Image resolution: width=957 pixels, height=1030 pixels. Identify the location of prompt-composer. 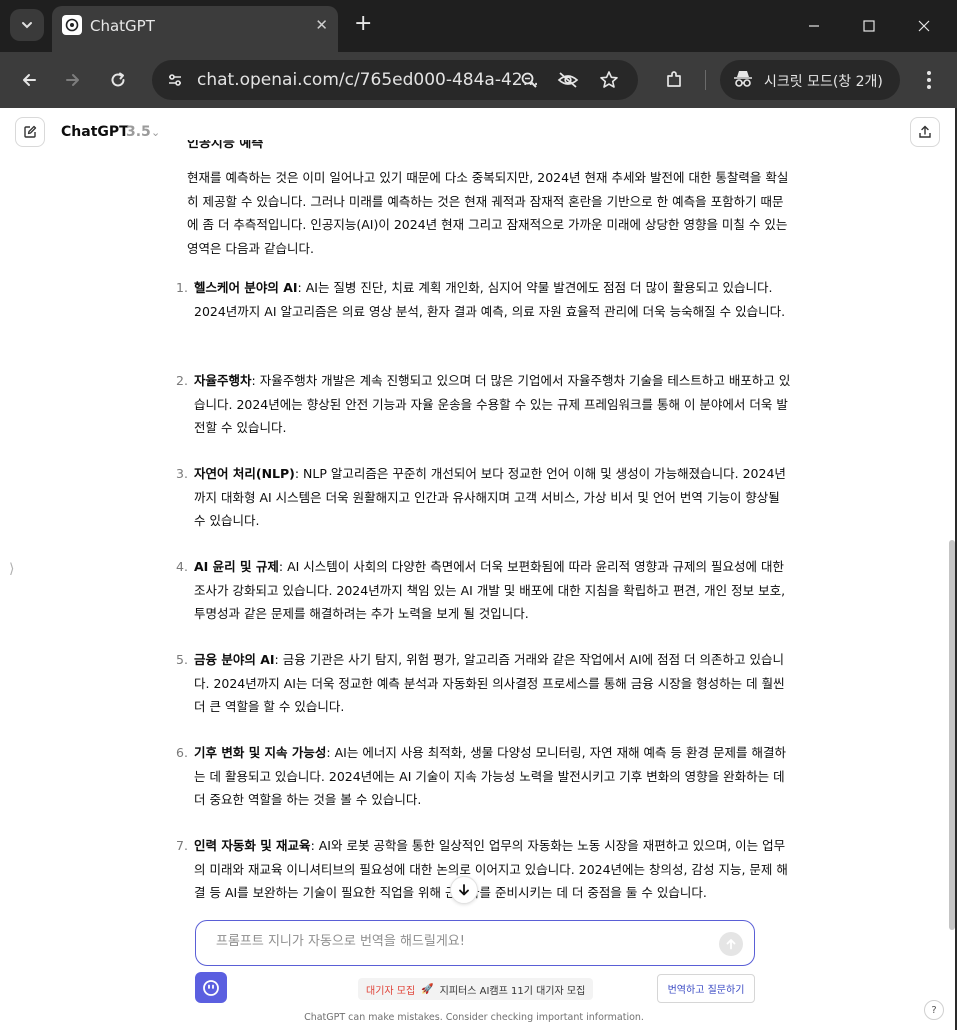
(475, 943).